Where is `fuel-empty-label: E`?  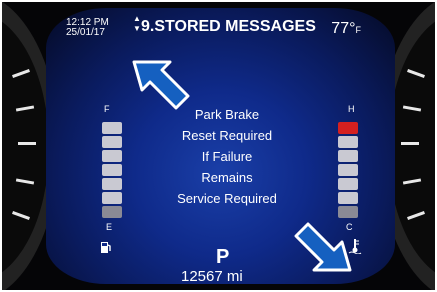 fuel-empty-label: E is located at coordinates (109, 227).